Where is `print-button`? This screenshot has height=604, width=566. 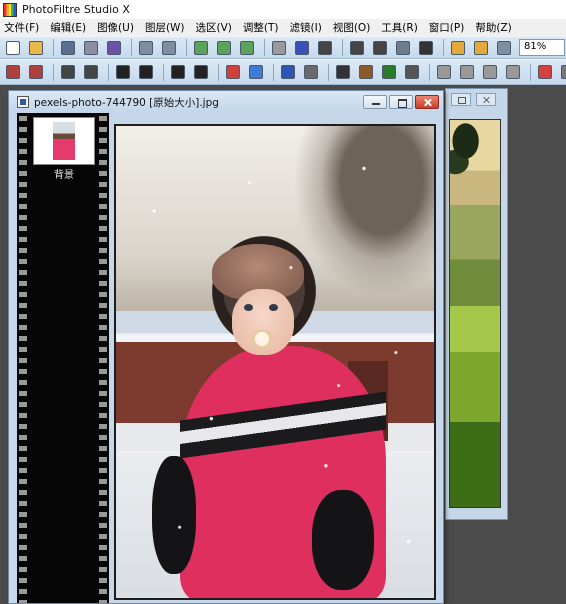
print-button is located at coordinates (91, 47).